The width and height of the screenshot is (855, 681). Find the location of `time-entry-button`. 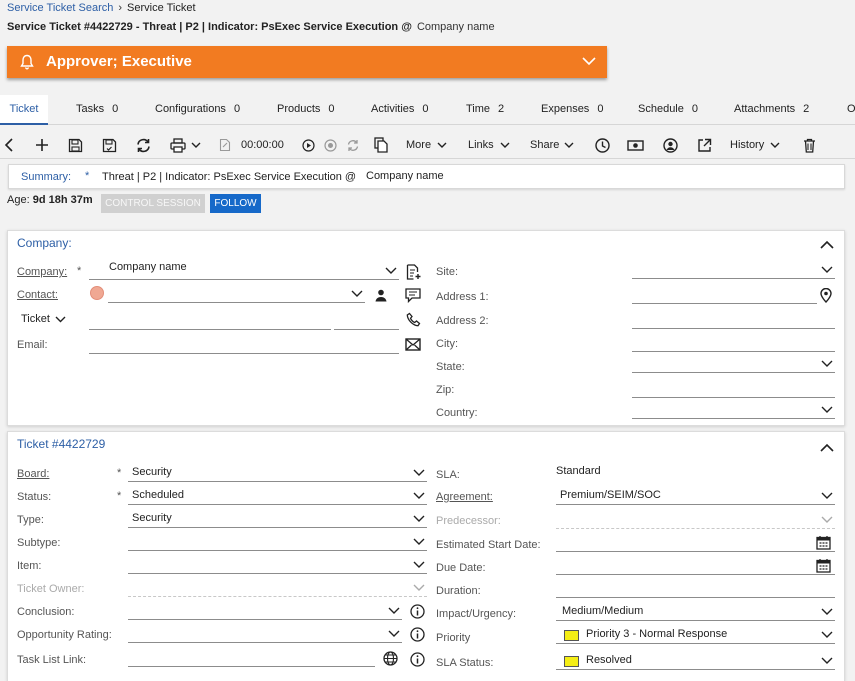

time-entry-button is located at coordinates (602, 145).